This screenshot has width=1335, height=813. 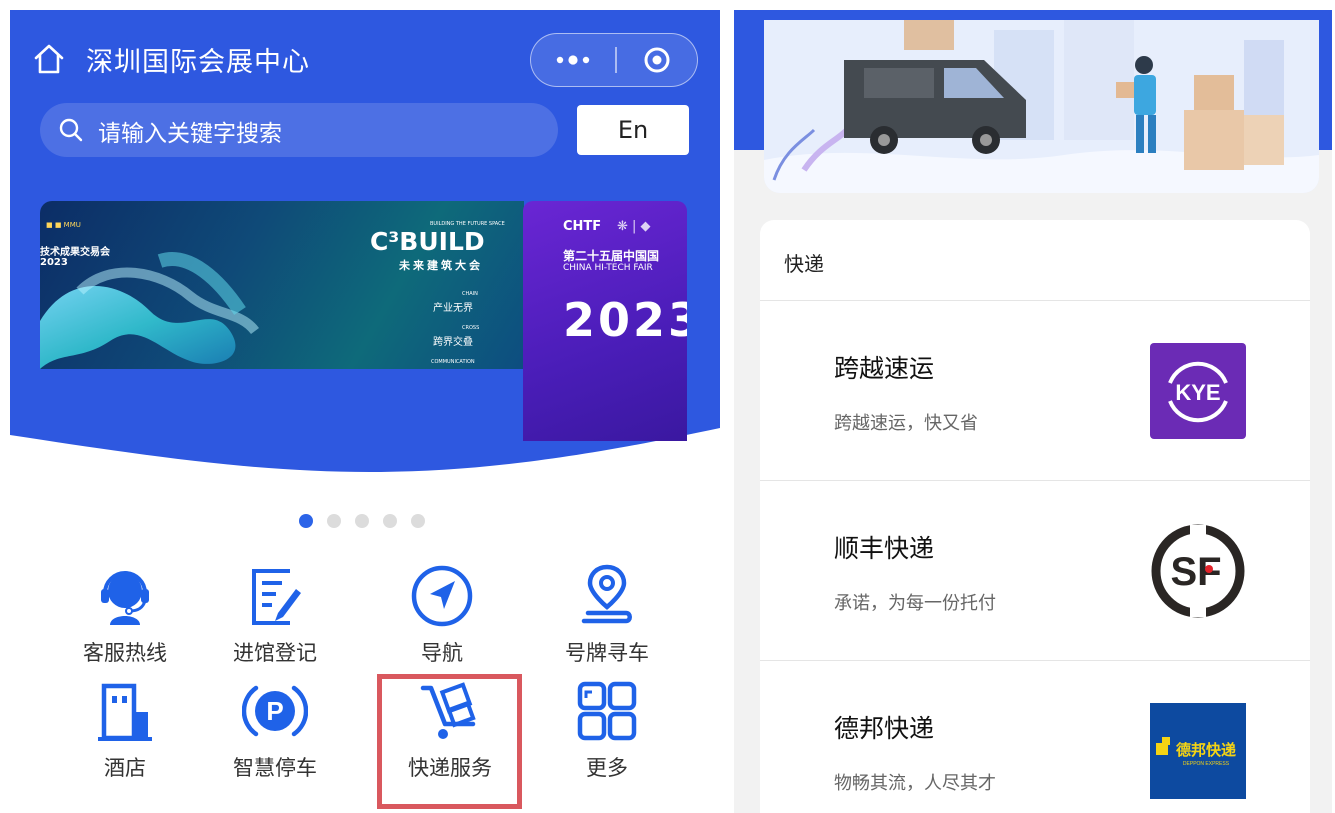 I want to click on express-name: 顺丰快递, so click(x=884, y=548).